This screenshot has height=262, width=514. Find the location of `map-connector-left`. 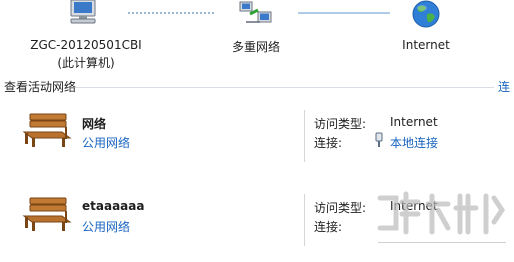

map-connector-left is located at coordinates (171, 13).